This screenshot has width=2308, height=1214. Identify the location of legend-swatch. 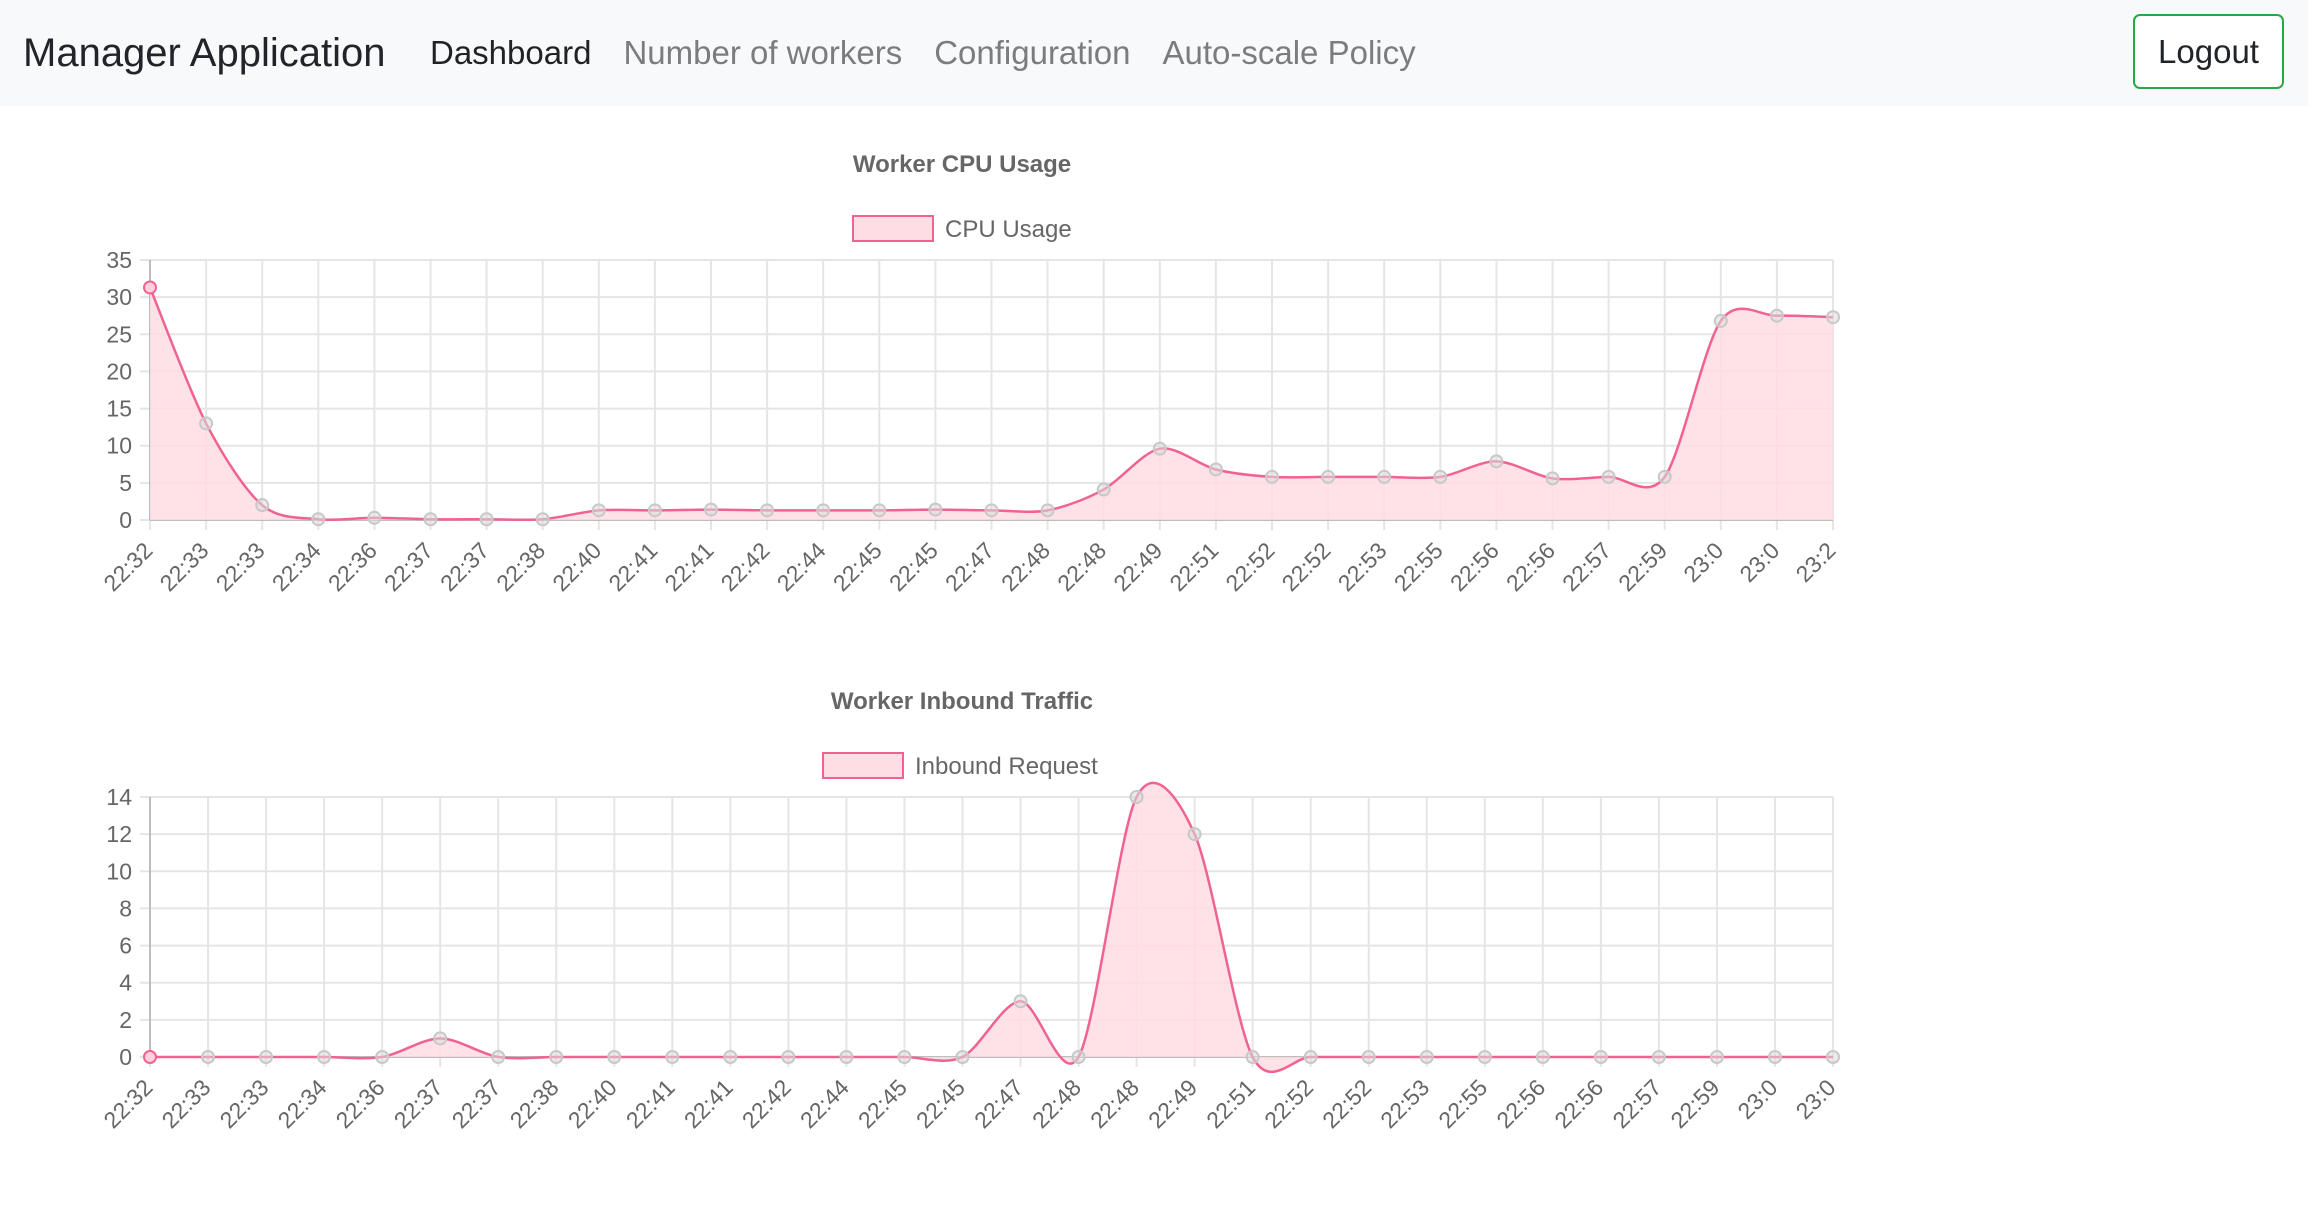
(863, 765).